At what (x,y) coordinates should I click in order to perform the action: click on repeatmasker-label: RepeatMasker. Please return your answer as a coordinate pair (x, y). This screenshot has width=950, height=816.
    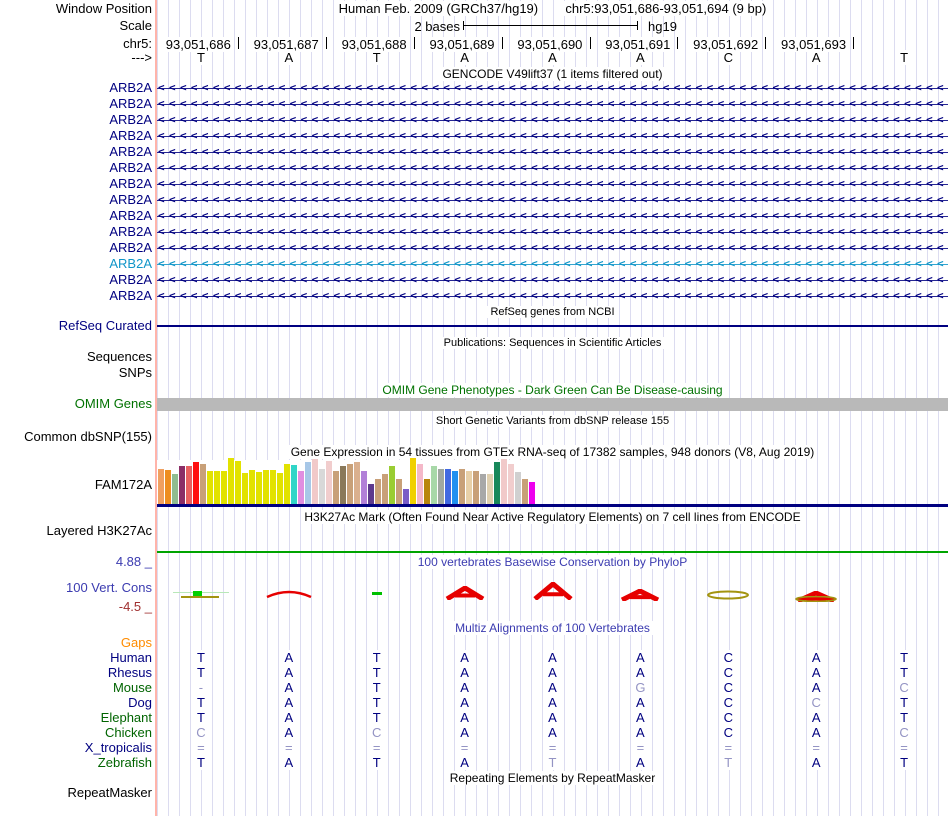
    Looking at the image, I should click on (76, 793).